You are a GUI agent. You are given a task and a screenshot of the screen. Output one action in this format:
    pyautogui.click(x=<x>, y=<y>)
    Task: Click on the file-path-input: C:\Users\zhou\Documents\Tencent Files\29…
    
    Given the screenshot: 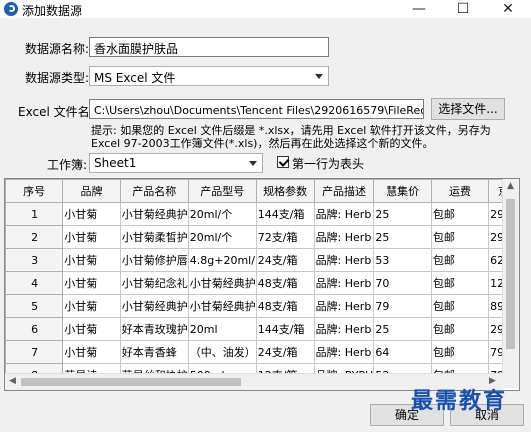 What is the action you would take?
    pyautogui.click(x=256, y=109)
    